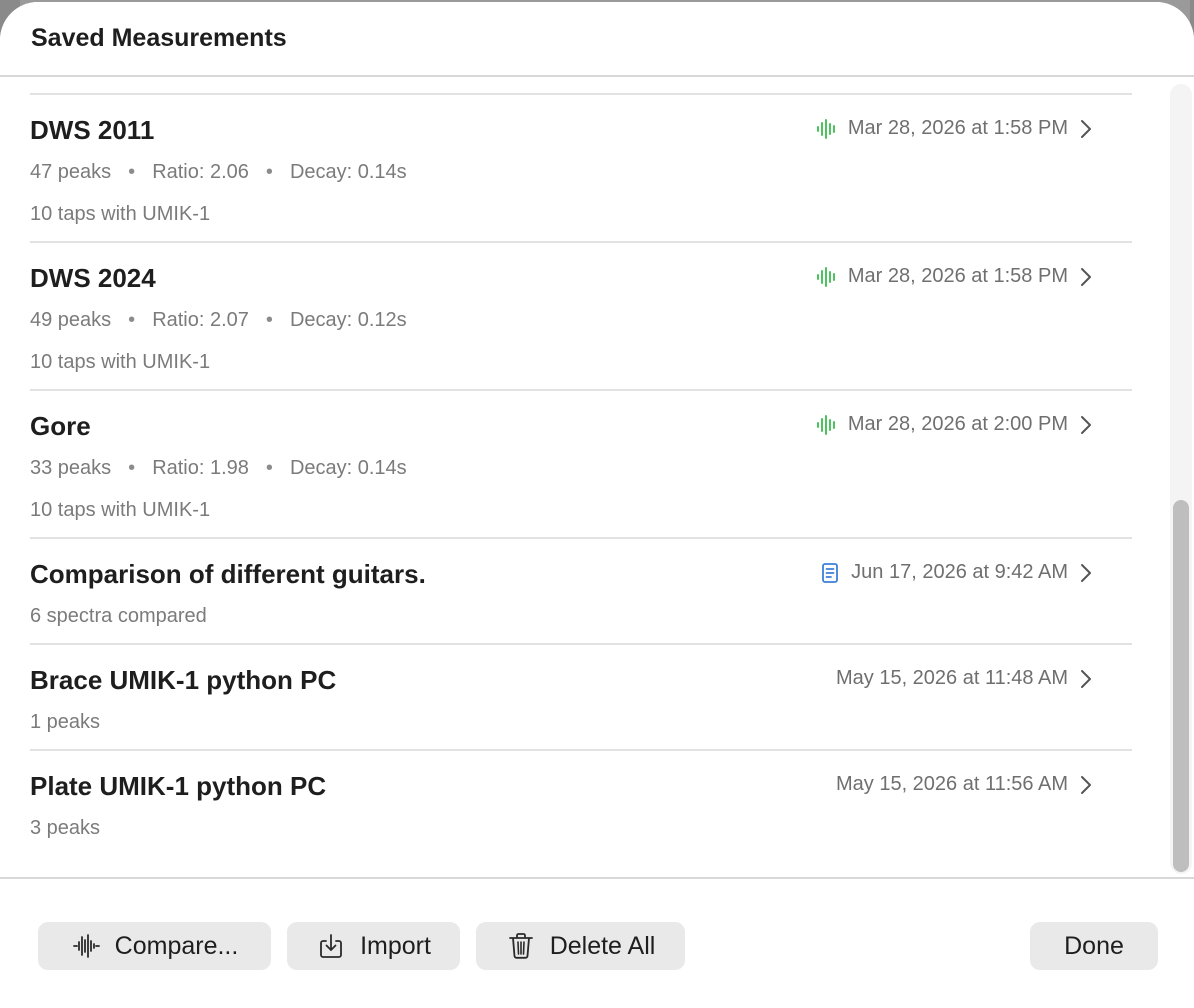 Image resolution: width=1194 pixels, height=1008 pixels. Describe the element at coordinates (93, 278) in the screenshot. I see `measurement-name: DWS 2024` at that location.